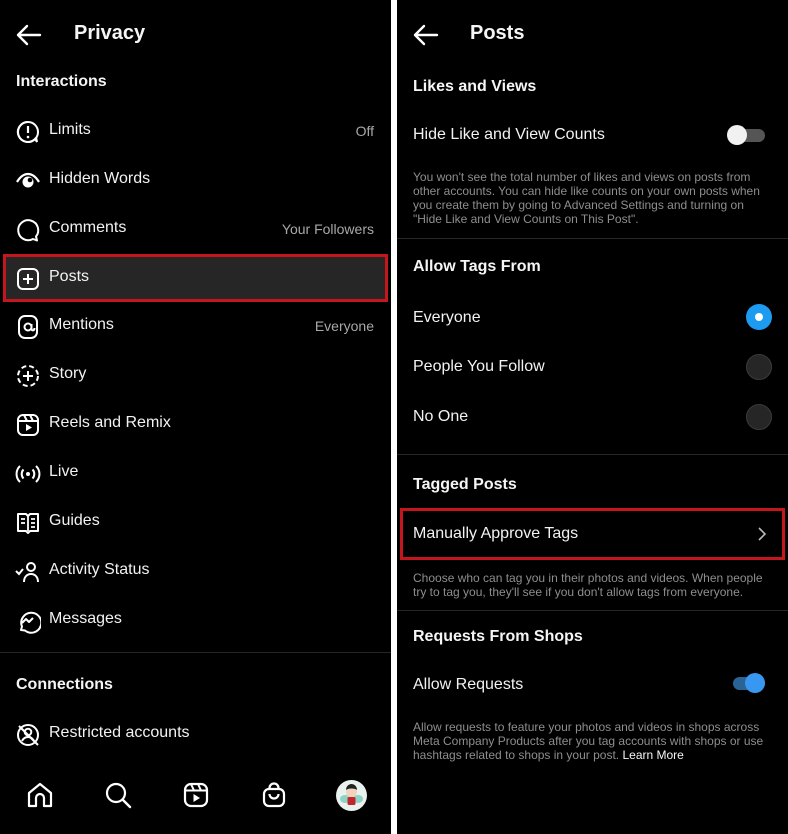 The width and height of the screenshot is (788, 834). Describe the element at coordinates (28, 230) in the screenshot. I see `comment-icon` at that location.